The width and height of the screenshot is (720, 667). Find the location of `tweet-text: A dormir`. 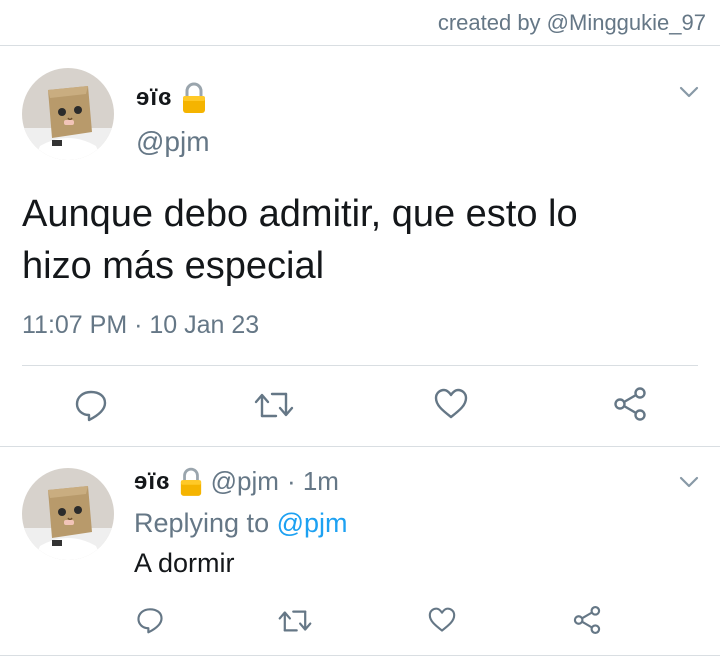

tweet-text: A dormir is located at coordinates (184, 563).